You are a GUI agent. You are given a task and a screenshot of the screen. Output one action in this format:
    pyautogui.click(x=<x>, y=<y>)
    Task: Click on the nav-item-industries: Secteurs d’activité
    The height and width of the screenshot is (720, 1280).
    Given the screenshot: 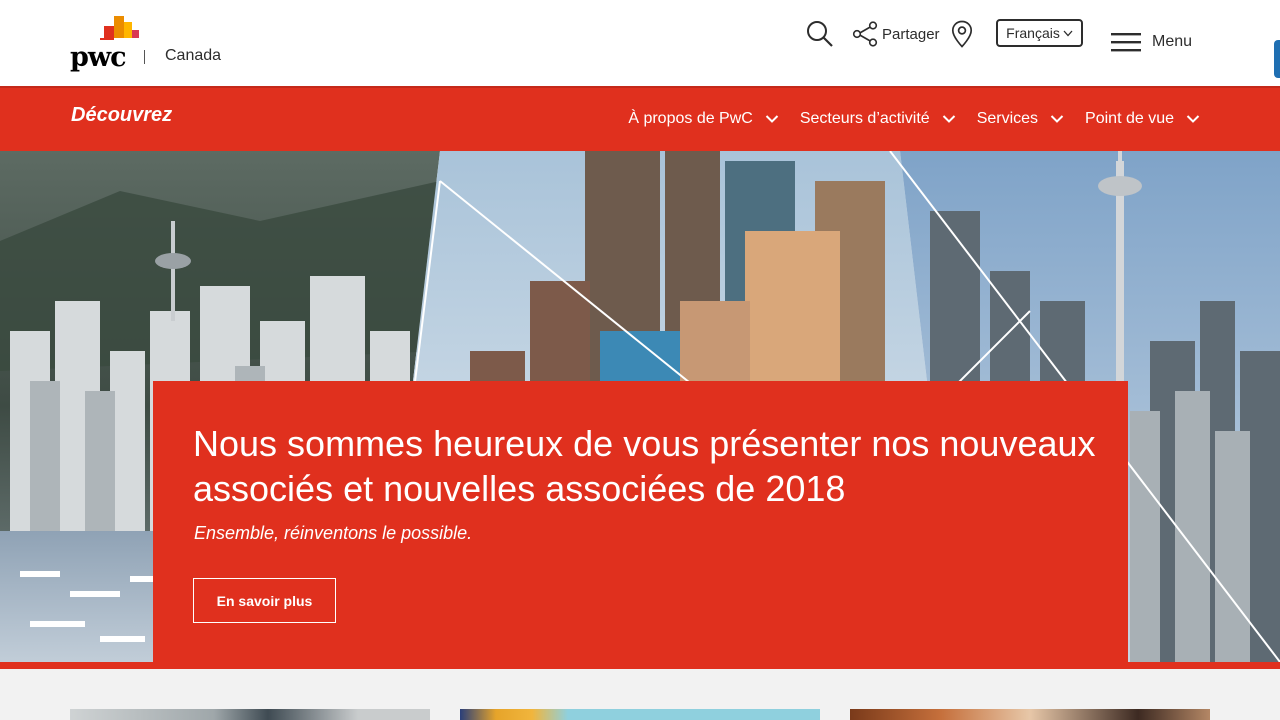 What is the action you would take?
    pyautogui.click(x=878, y=119)
    